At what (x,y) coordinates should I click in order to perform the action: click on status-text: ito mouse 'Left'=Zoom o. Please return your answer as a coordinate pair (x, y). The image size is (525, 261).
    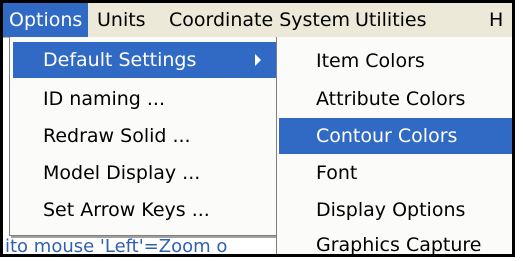
    Looking at the image, I should click on (144, 244).